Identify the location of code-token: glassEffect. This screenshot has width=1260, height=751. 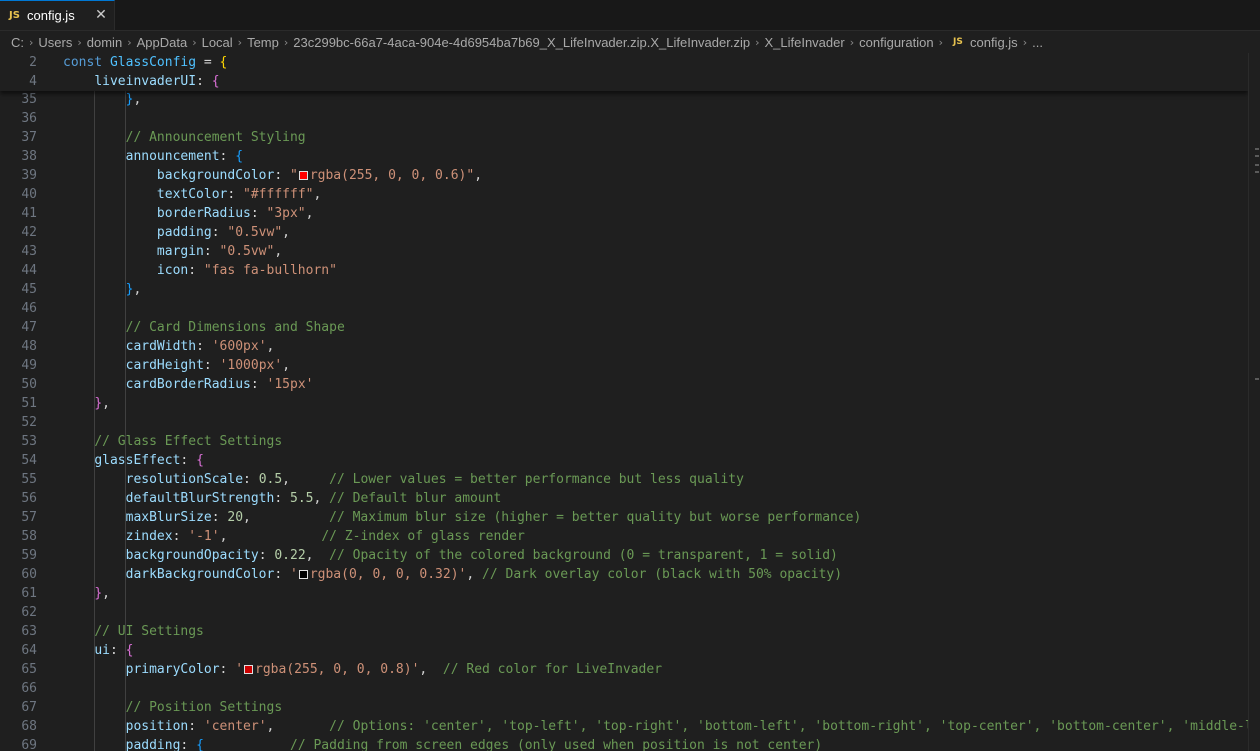
(137, 460).